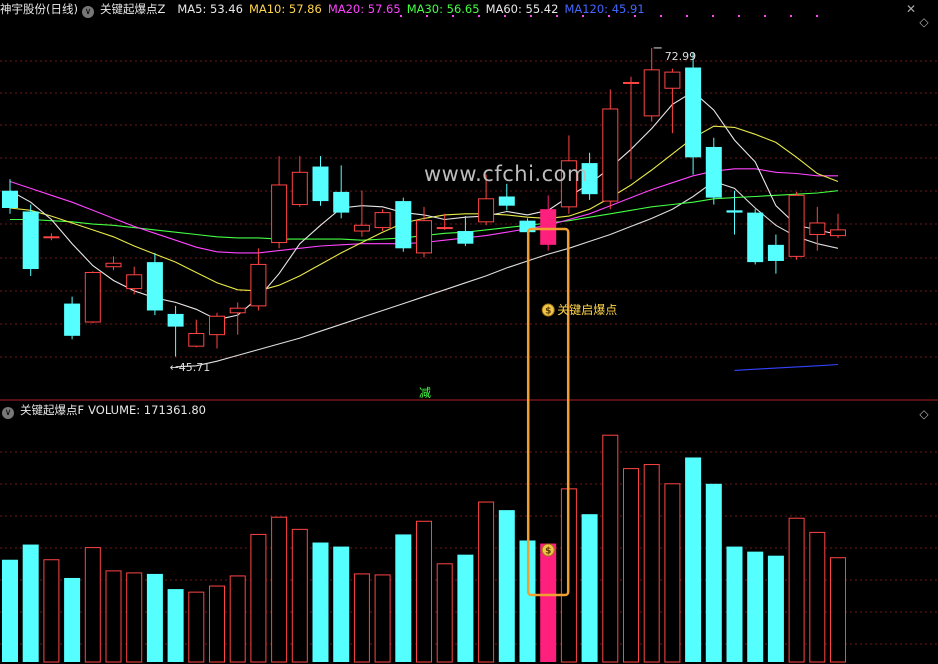 This screenshot has height=664, width=938. Describe the element at coordinates (190, 367) in the screenshot. I see `low-price-label: ←45.71` at that location.